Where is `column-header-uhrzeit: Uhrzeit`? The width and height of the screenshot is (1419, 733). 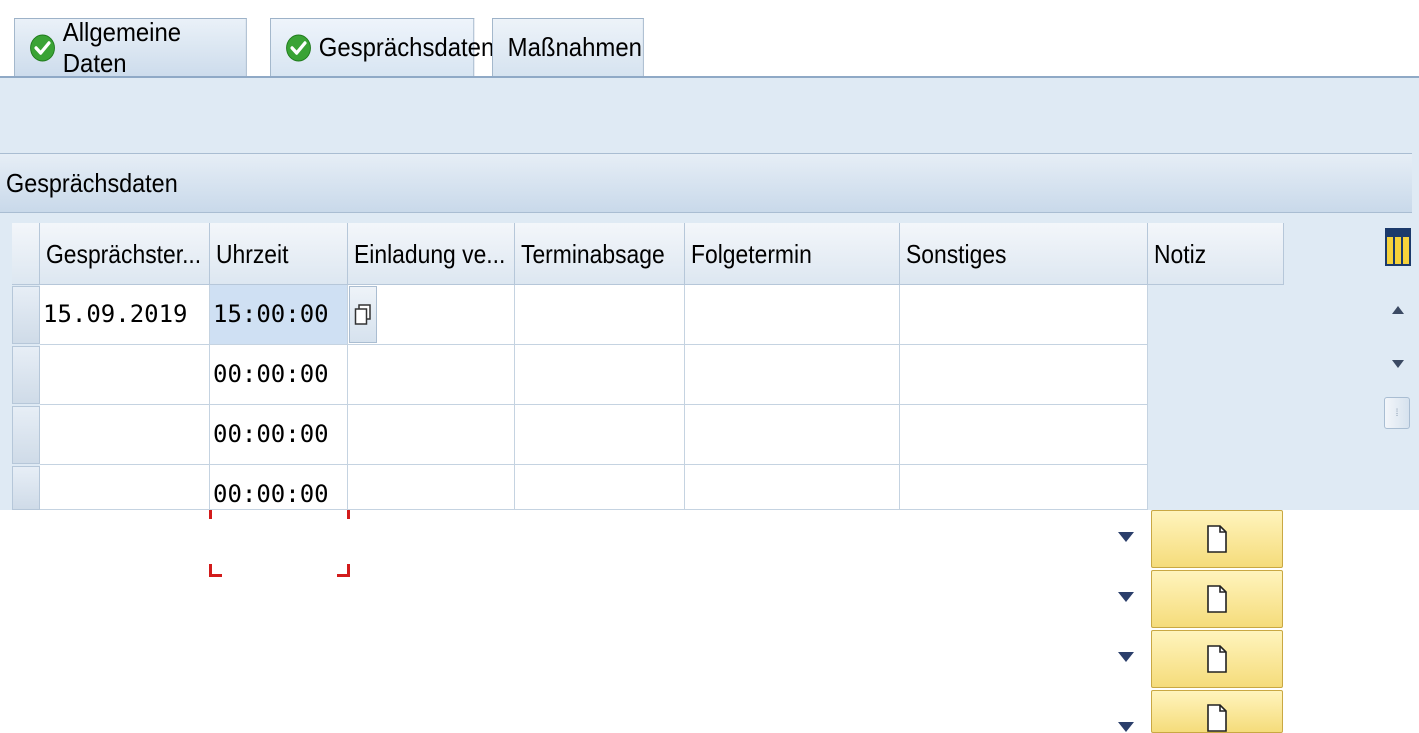
column-header-uhrzeit: Uhrzeit is located at coordinates (279, 254).